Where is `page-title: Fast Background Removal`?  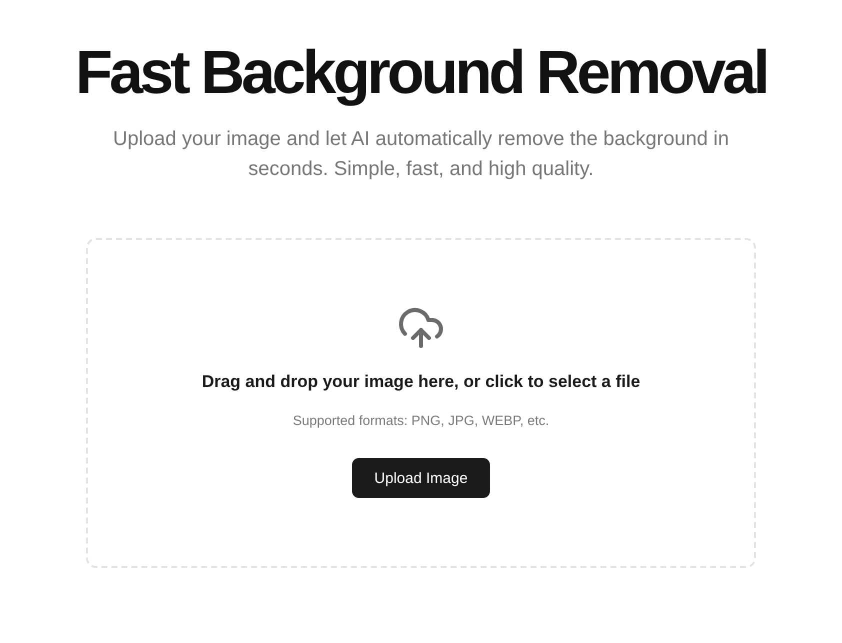
page-title: Fast Background Removal is located at coordinates (421, 72).